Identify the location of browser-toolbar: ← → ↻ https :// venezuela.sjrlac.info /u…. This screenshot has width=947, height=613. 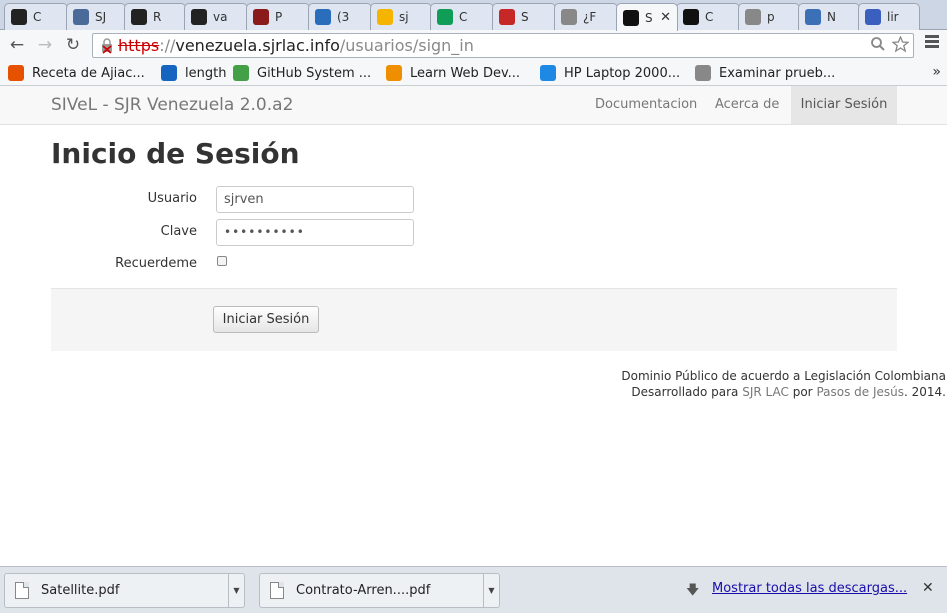
(473, 45).